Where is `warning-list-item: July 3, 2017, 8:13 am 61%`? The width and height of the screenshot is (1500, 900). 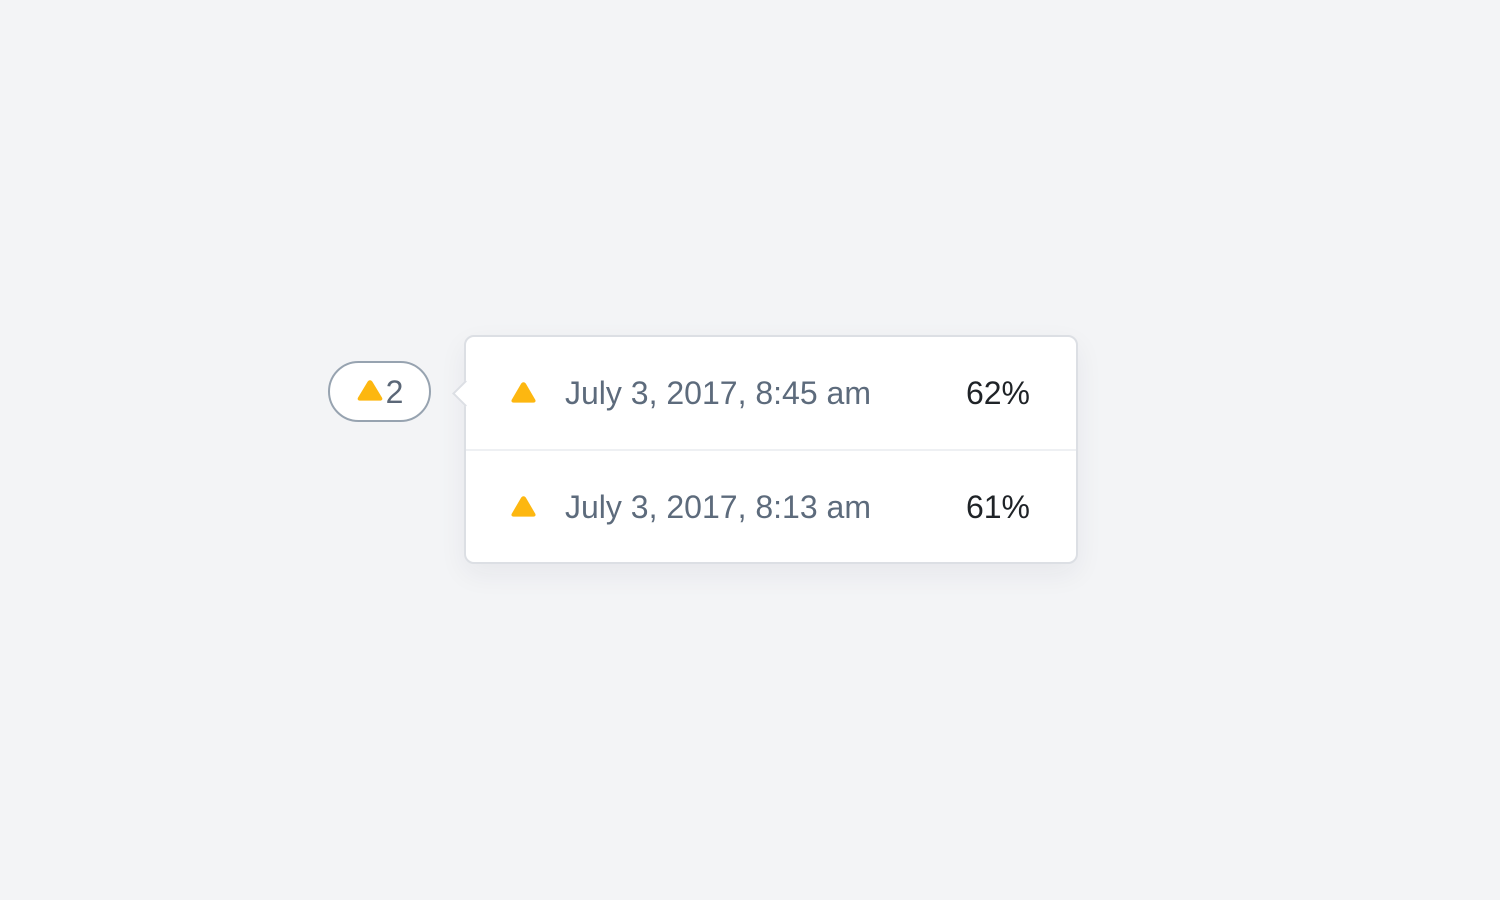 warning-list-item: July 3, 2017, 8:13 am 61% is located at coordinates (771, 507).